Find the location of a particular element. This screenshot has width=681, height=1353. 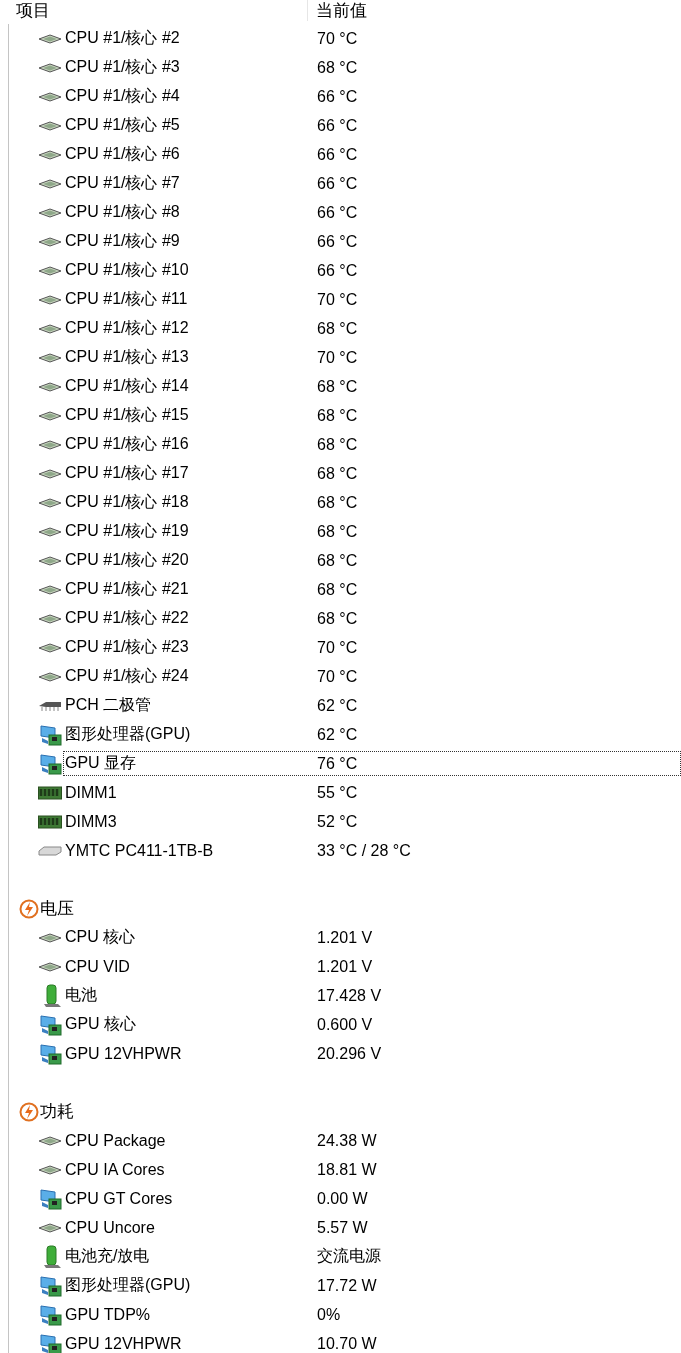

sensor-name: CPU VID is located at coordinates (97, 966).